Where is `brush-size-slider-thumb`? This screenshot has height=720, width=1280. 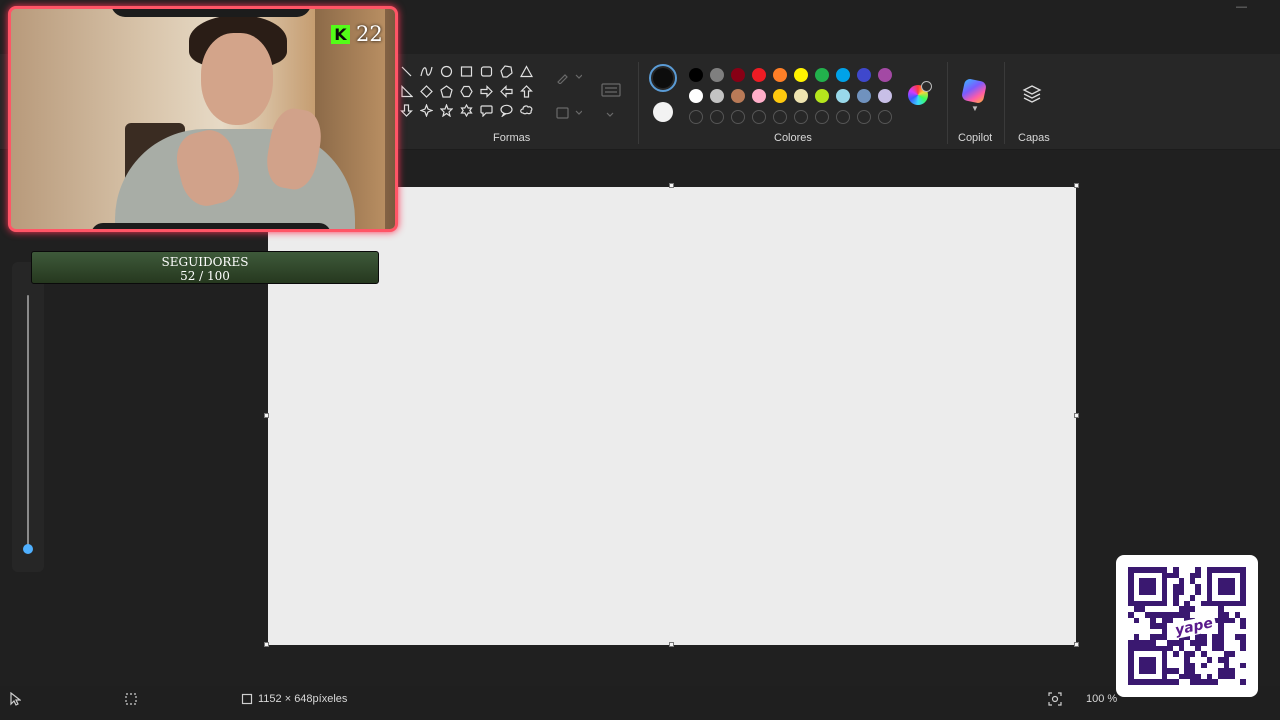 brush-size-slider-thumb is located at coordinates (28, 549).